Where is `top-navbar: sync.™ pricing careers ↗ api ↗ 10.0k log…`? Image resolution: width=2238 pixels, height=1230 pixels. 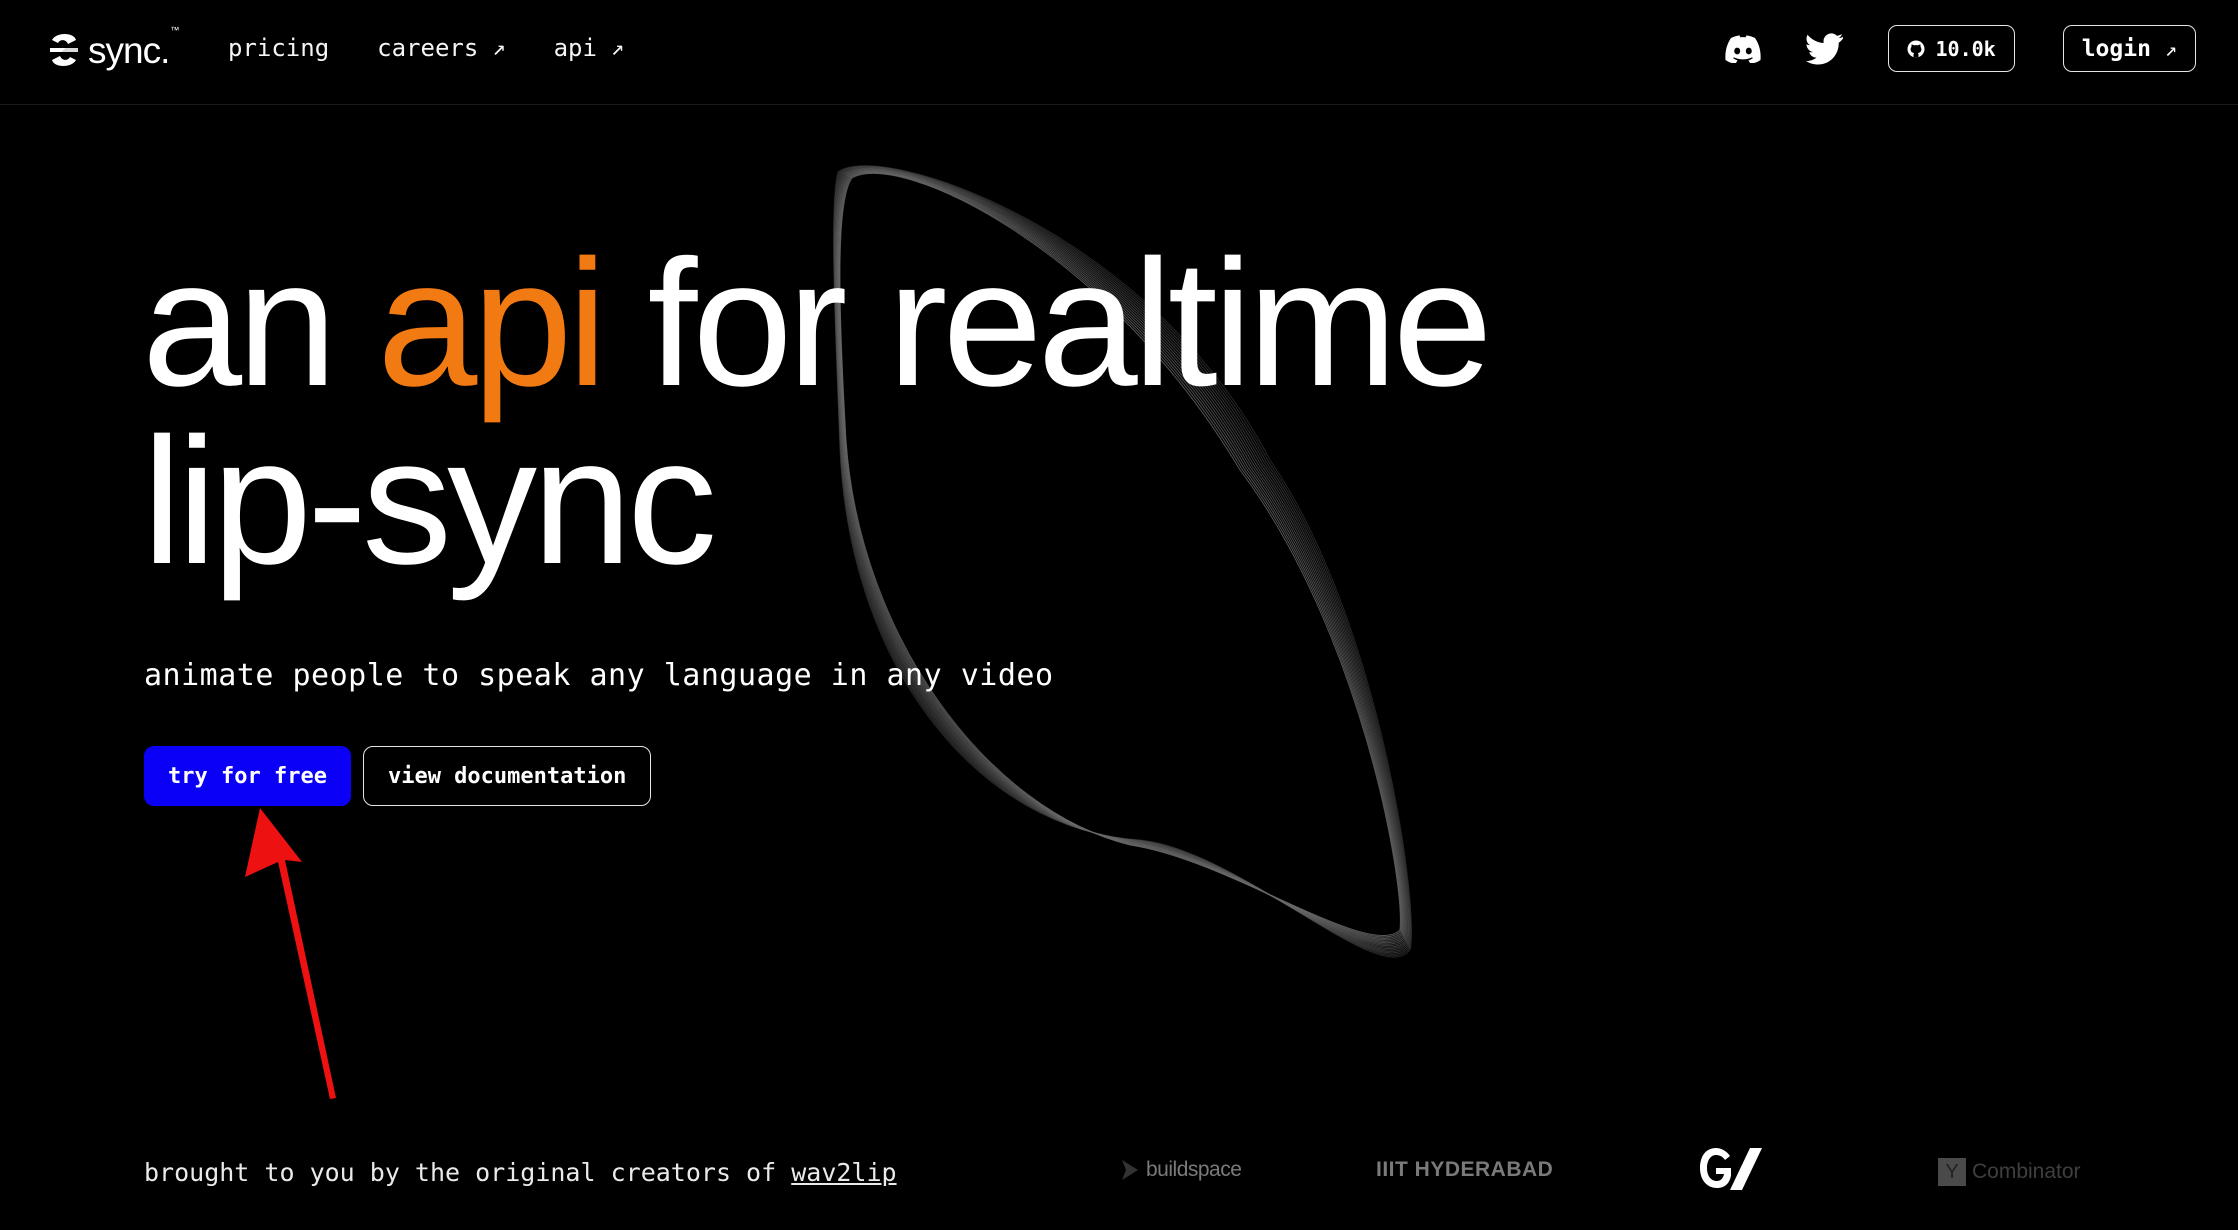 top-navbar: sync.™ pricing careers ↗ api ↗ 10.0k log… is located at coordinates (1119, 52).